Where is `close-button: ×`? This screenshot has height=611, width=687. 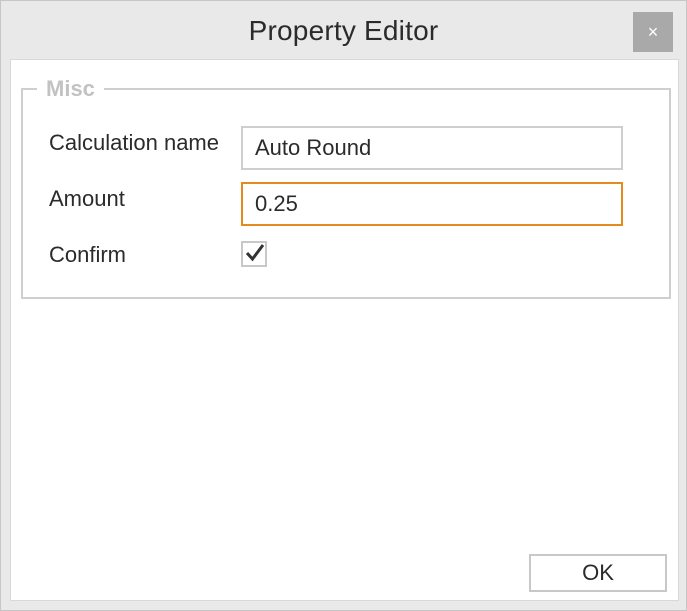 close-button: × is located at coordinates (653, 32).